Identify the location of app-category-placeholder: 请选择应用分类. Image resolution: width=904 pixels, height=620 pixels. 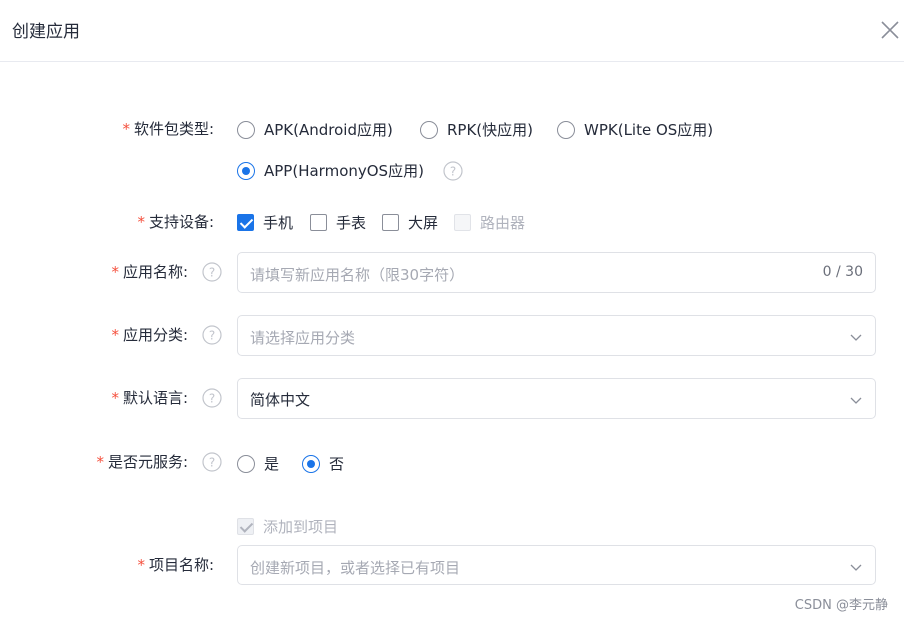
(303, 338).